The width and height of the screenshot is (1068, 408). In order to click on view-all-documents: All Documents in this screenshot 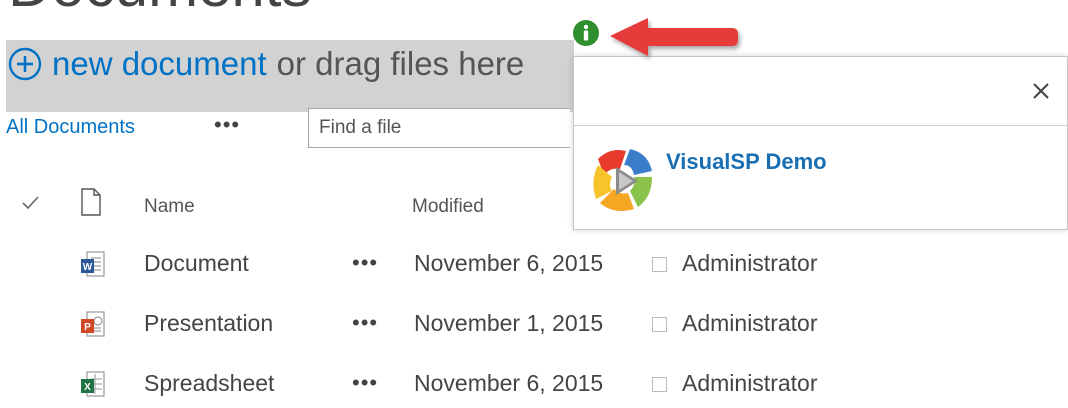, I will do `click(70, 127)`.